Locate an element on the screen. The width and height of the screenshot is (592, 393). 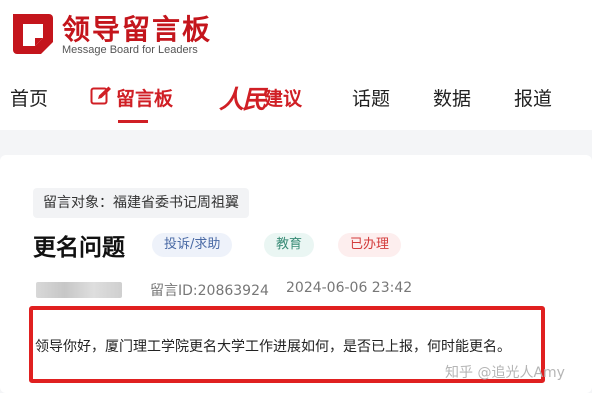
tag-domain: 教育 is located at coordinates (289, 245).